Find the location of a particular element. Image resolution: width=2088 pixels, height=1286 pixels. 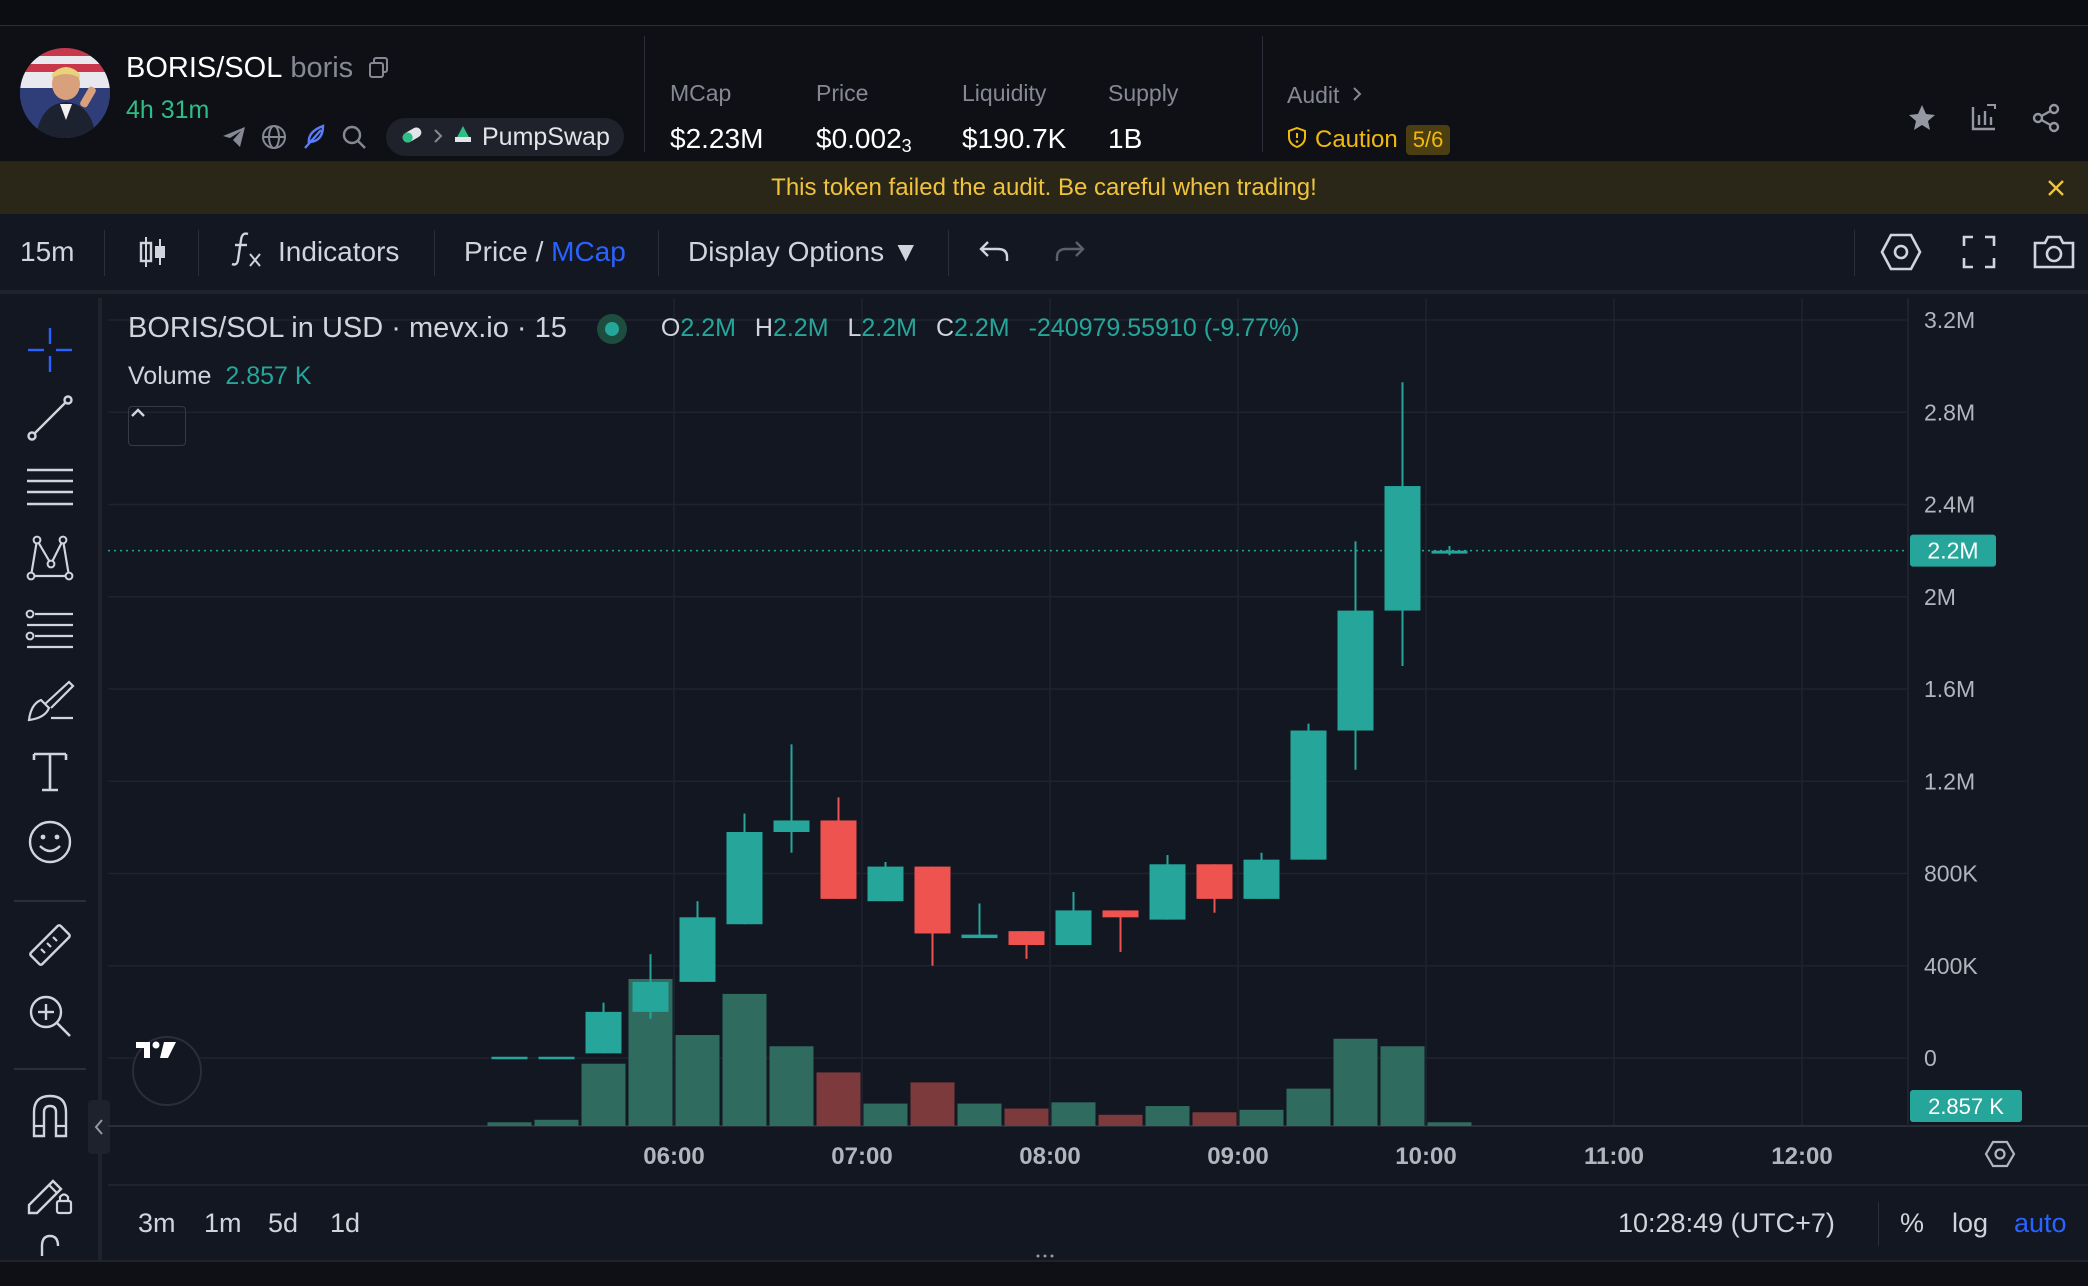

tradingview-logo is located at coordinates (167, 1071).